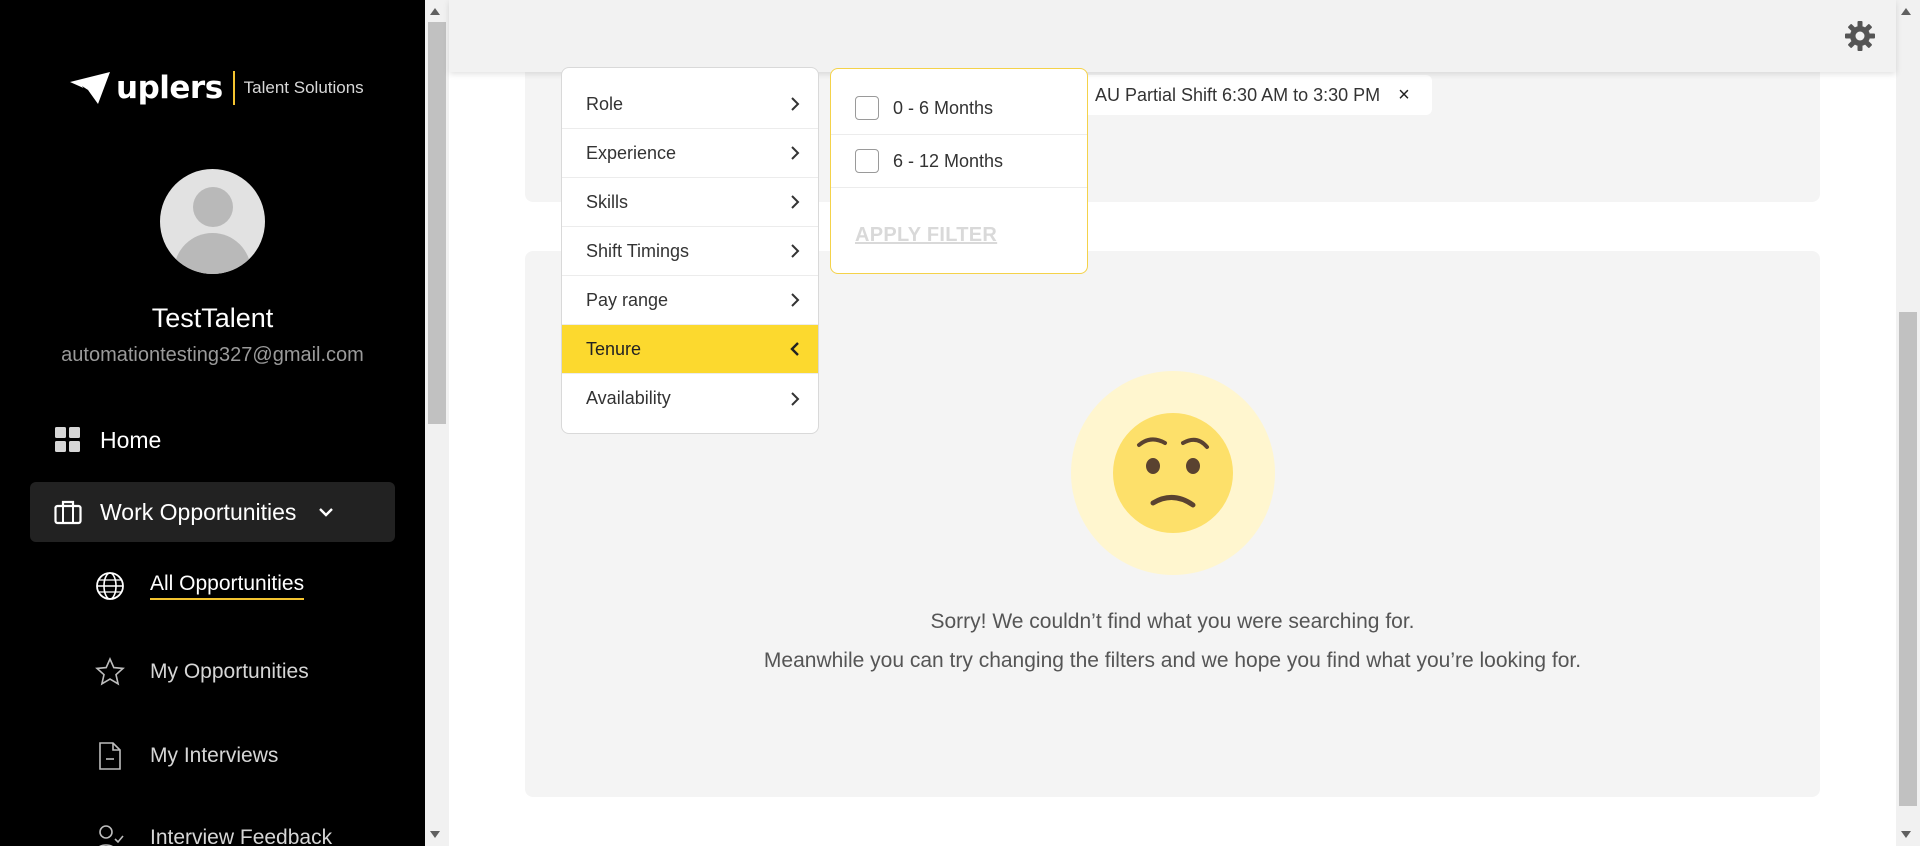 This screenshot has width=1920, height=846. What do you see at coordinates (198, 511) in the screenshot?
I see `nav-work-label: Work Opportunities` at bounding box center [198, 511].